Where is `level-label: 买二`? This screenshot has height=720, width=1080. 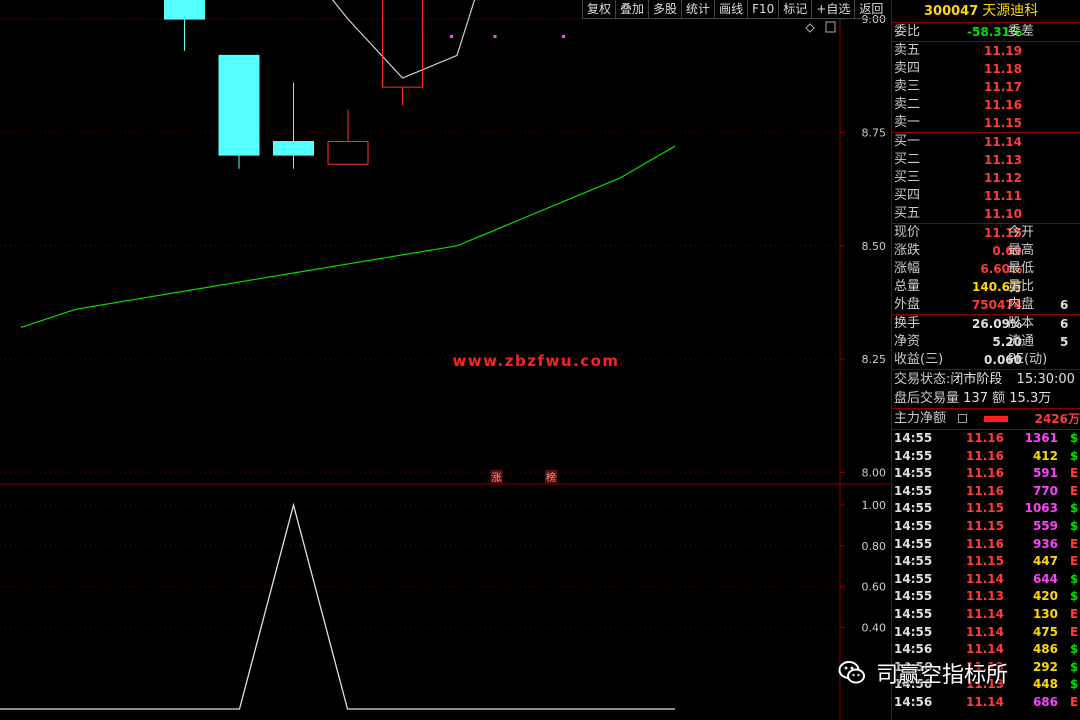
level-label: 买二 is located at coordinates (907, 159).